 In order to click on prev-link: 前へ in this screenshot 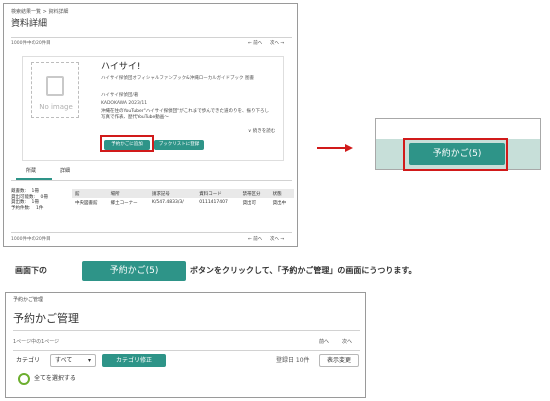, I will do `click(324, 342)`.